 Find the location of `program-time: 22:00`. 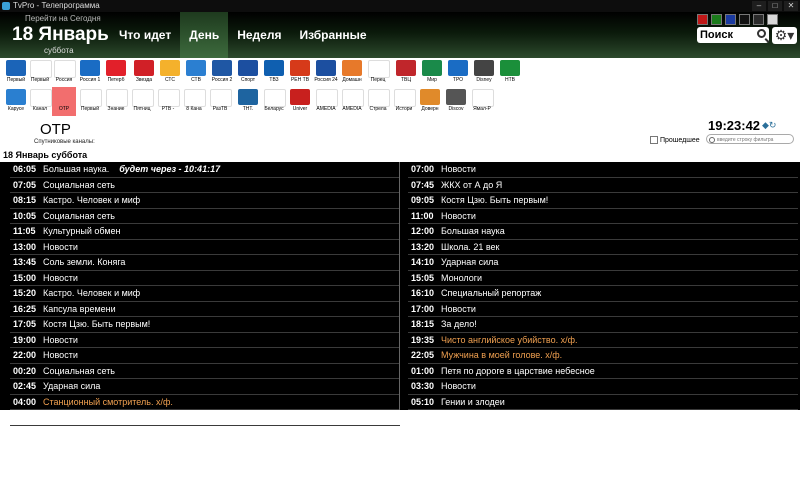

program-time: 22:00 is located at coordinates (25, 355).